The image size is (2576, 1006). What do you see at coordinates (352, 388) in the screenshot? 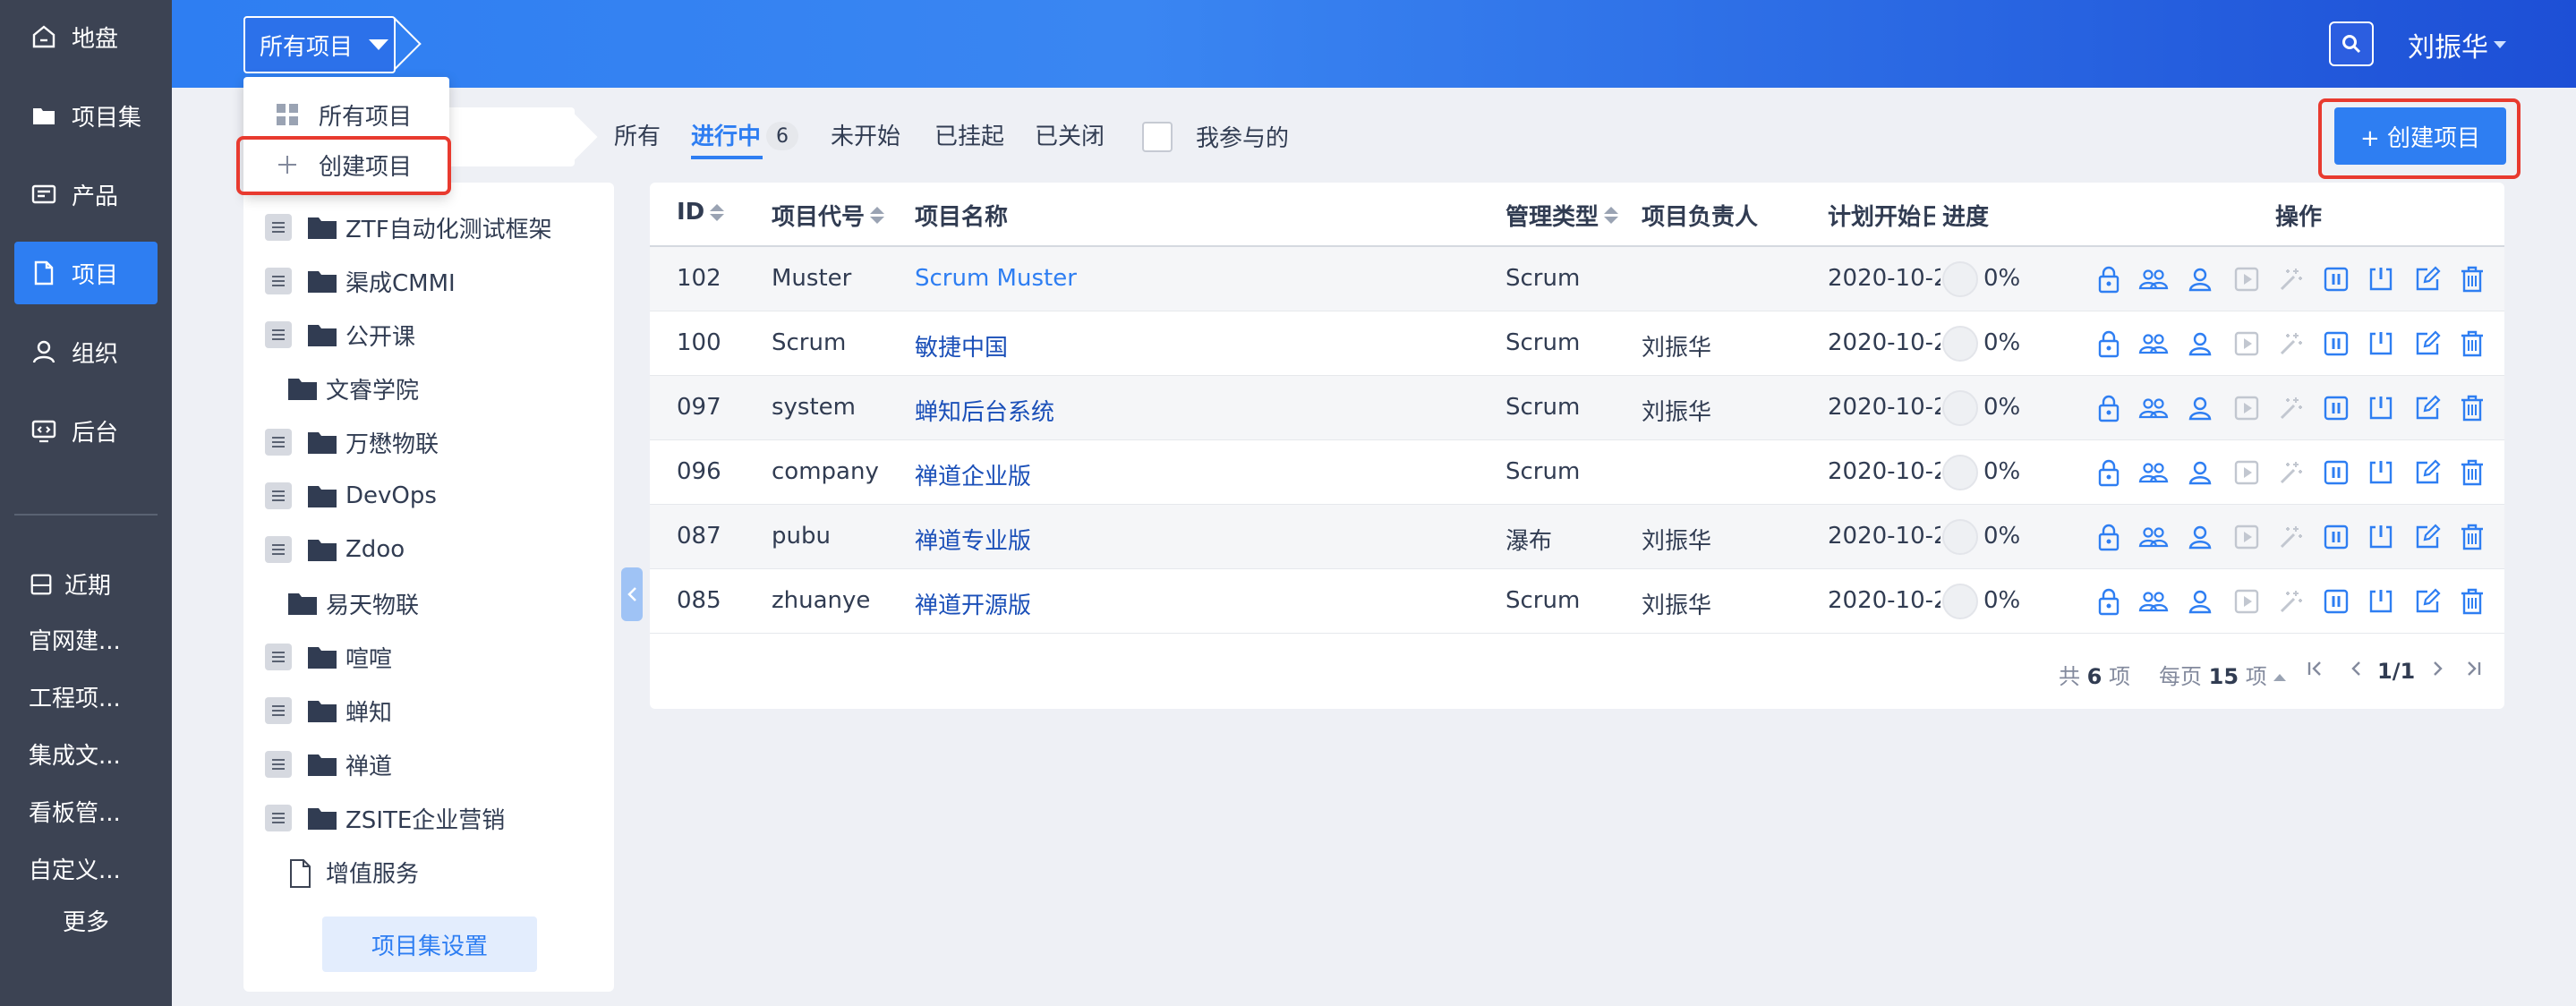
I see `tree-item: 文睿学院` at bounding box center [352, 388].